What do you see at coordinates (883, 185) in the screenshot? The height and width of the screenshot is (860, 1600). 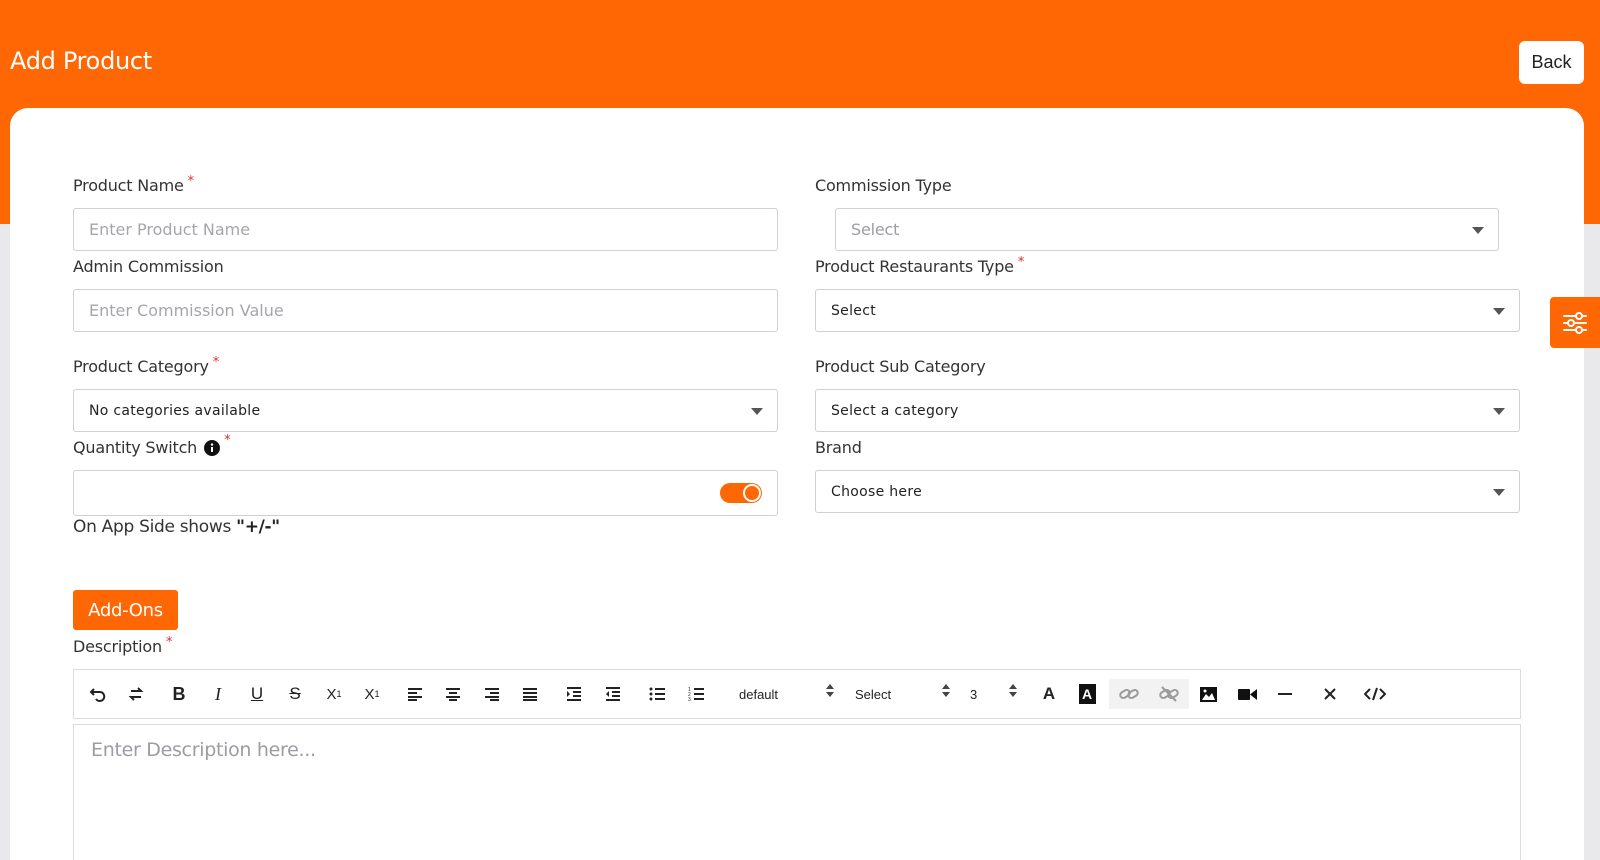 I see `commission-type-label: Commission Type` at bounding box center [883, 185].